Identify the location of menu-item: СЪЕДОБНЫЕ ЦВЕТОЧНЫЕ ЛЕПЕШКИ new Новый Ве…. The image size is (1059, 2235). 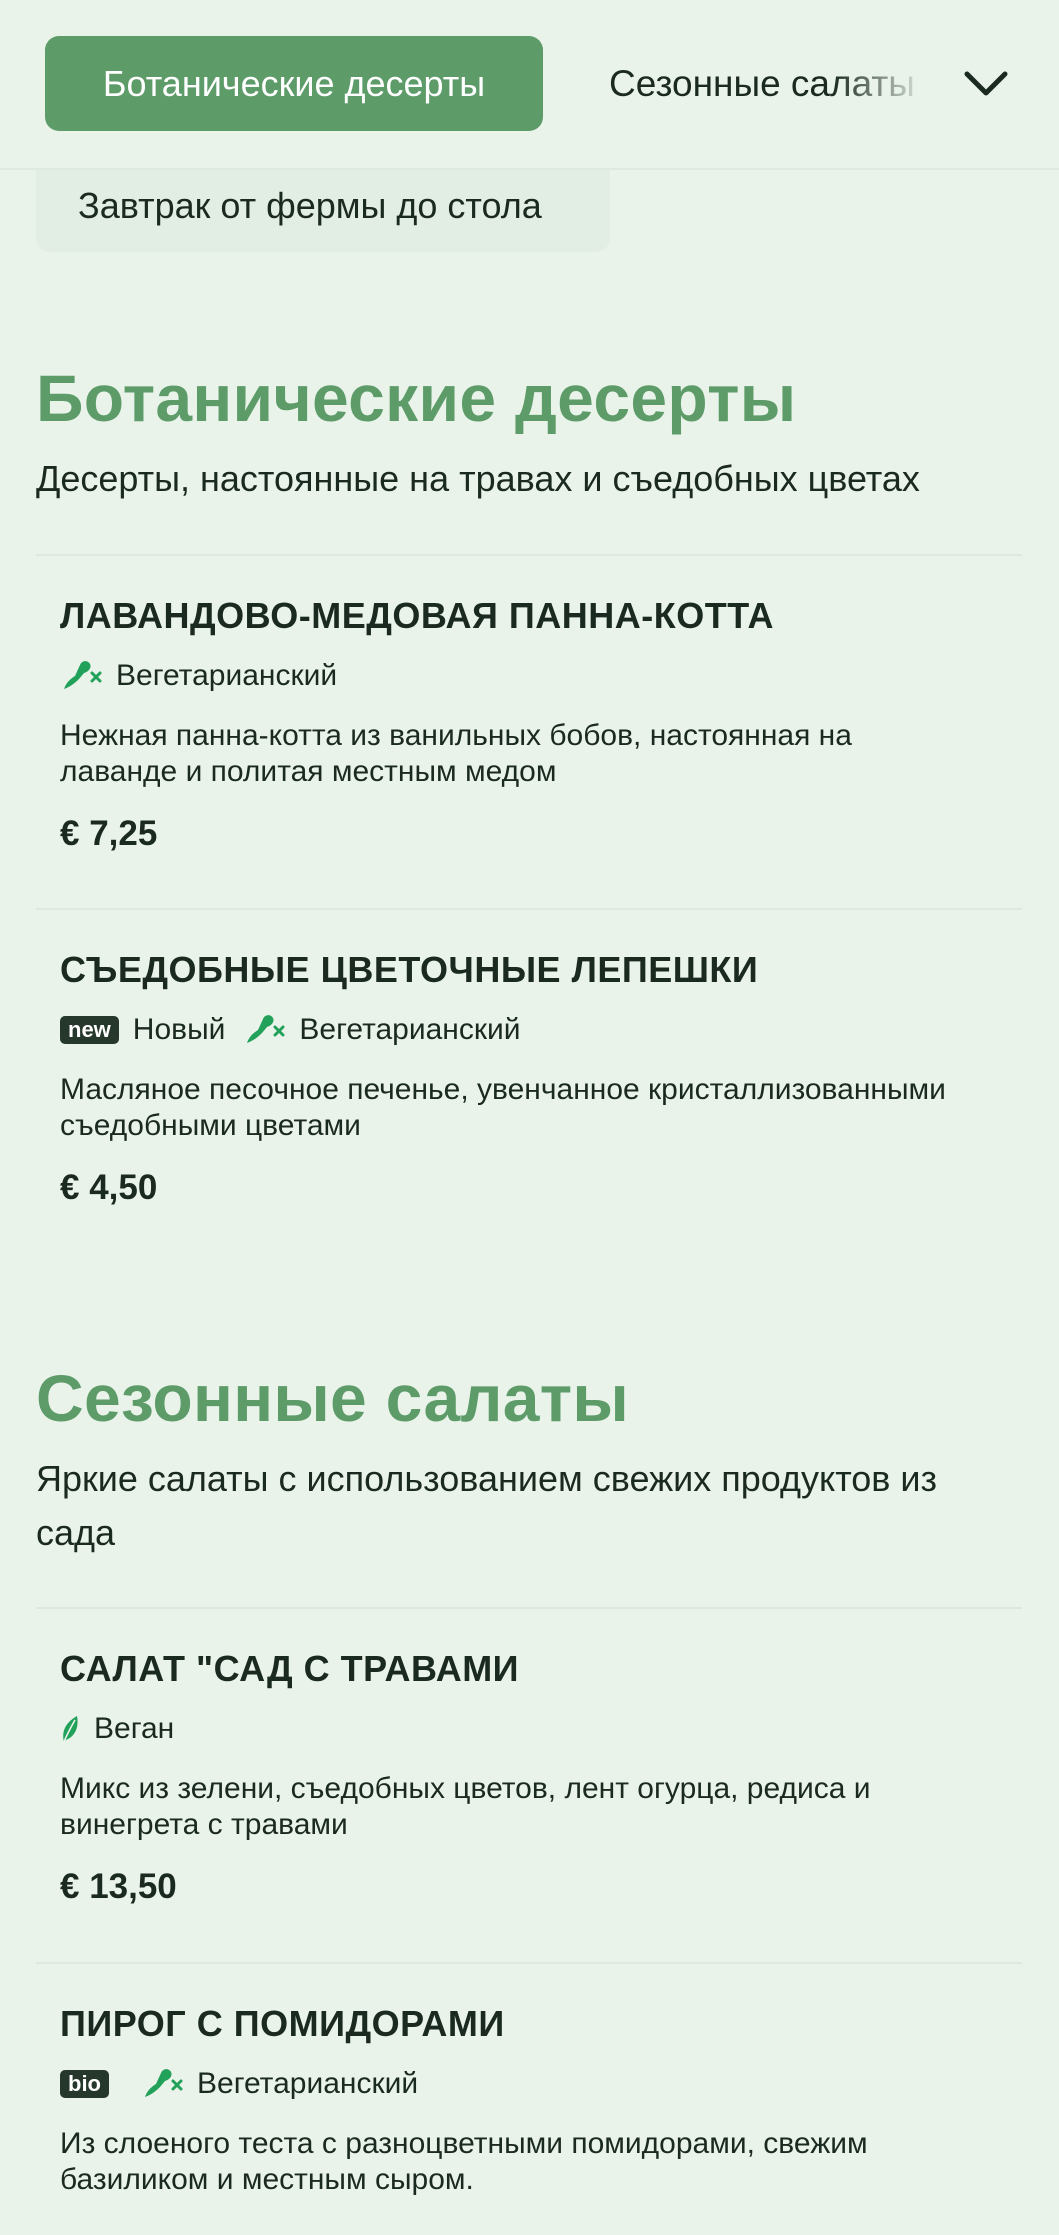
(529, 1098).